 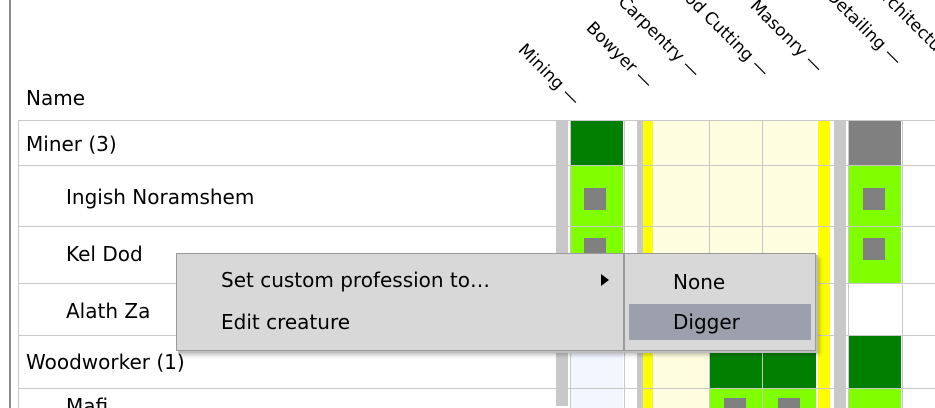 I want to click on creature-row-label: Ingish Noramshem, so click(x=160, y=197).